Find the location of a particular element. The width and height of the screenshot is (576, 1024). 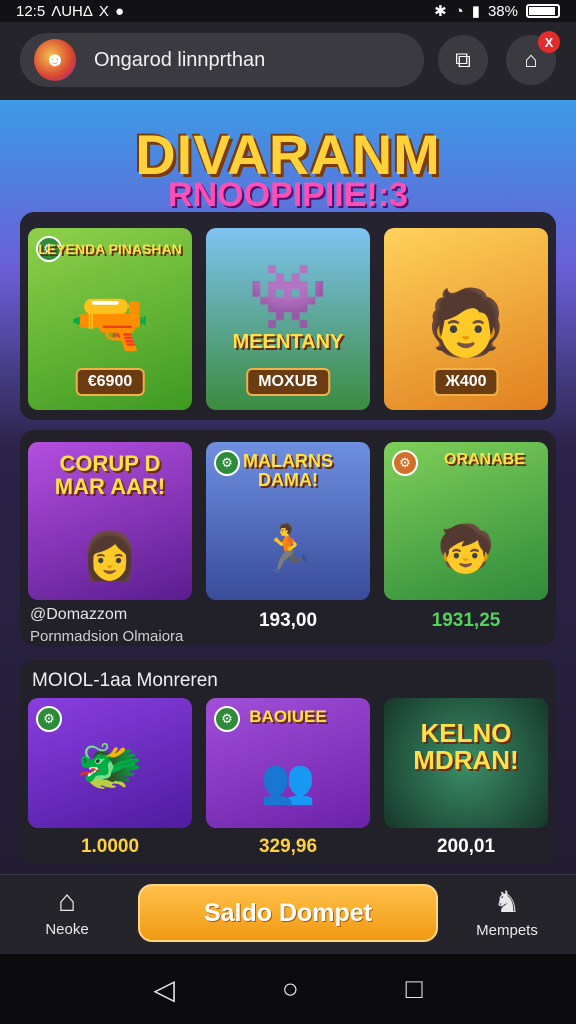

card-caption: ORANABE is located at coordinates (484, 459).